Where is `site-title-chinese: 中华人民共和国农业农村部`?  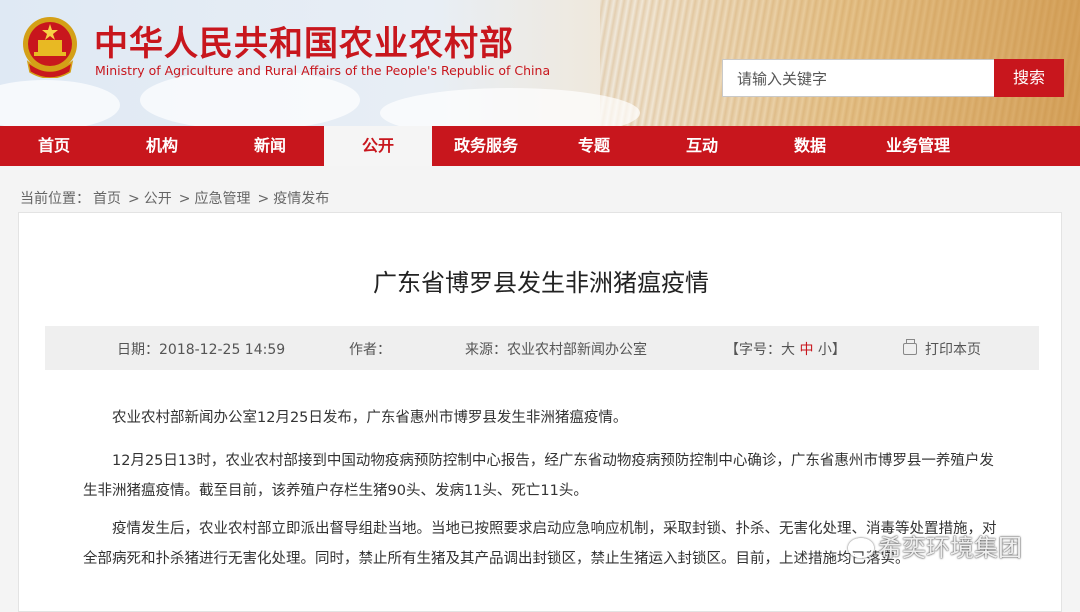 site-title-chinese: 中华人民共和国农业农村部 is located at coordinates (304, 44).